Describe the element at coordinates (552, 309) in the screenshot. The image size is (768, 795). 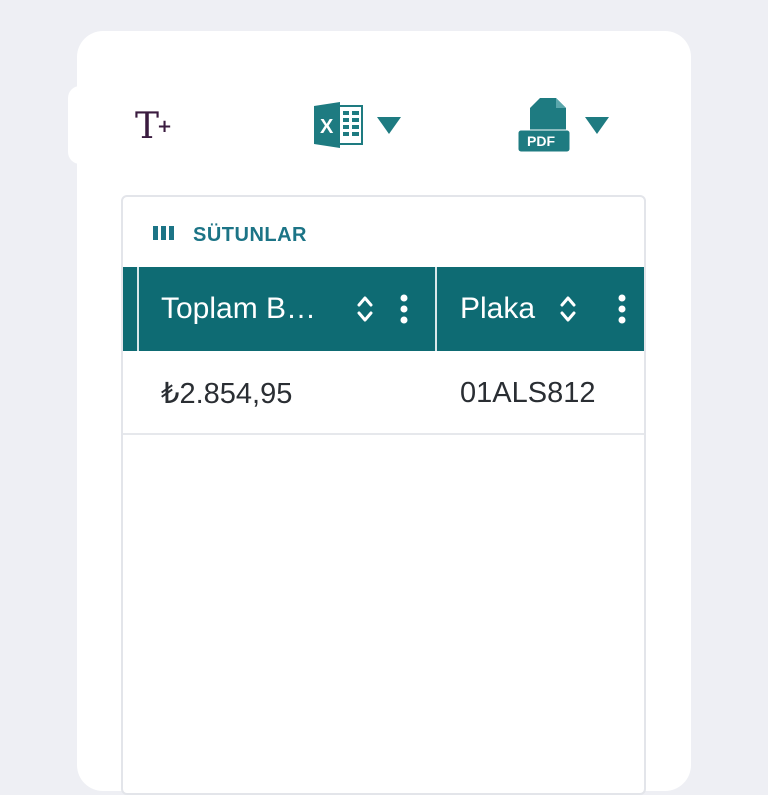
I see `column-header-plaka: Plaka` at that location.